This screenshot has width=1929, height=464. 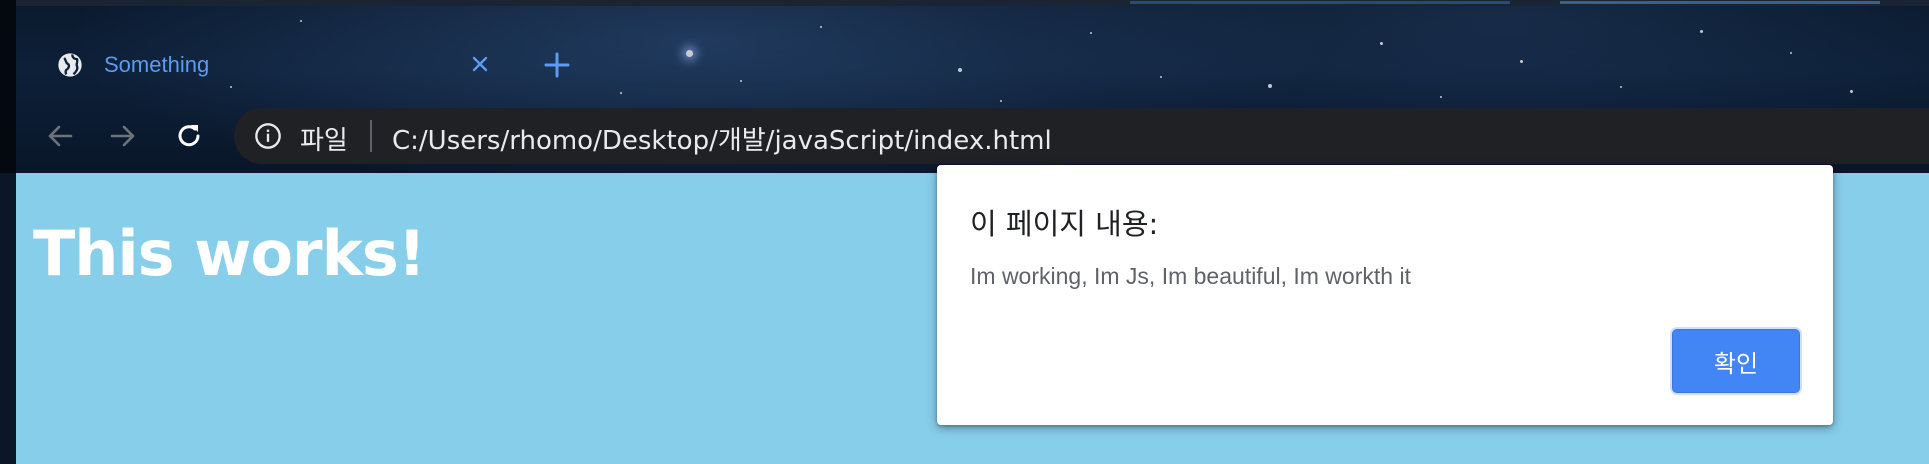 I want to click on page-heading: This works!, so click(x=229, y=253).